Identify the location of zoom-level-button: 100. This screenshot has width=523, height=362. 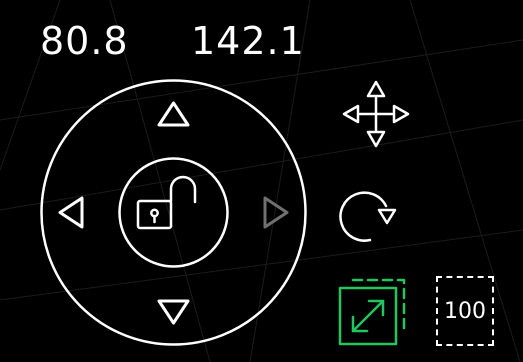
(465, 311).